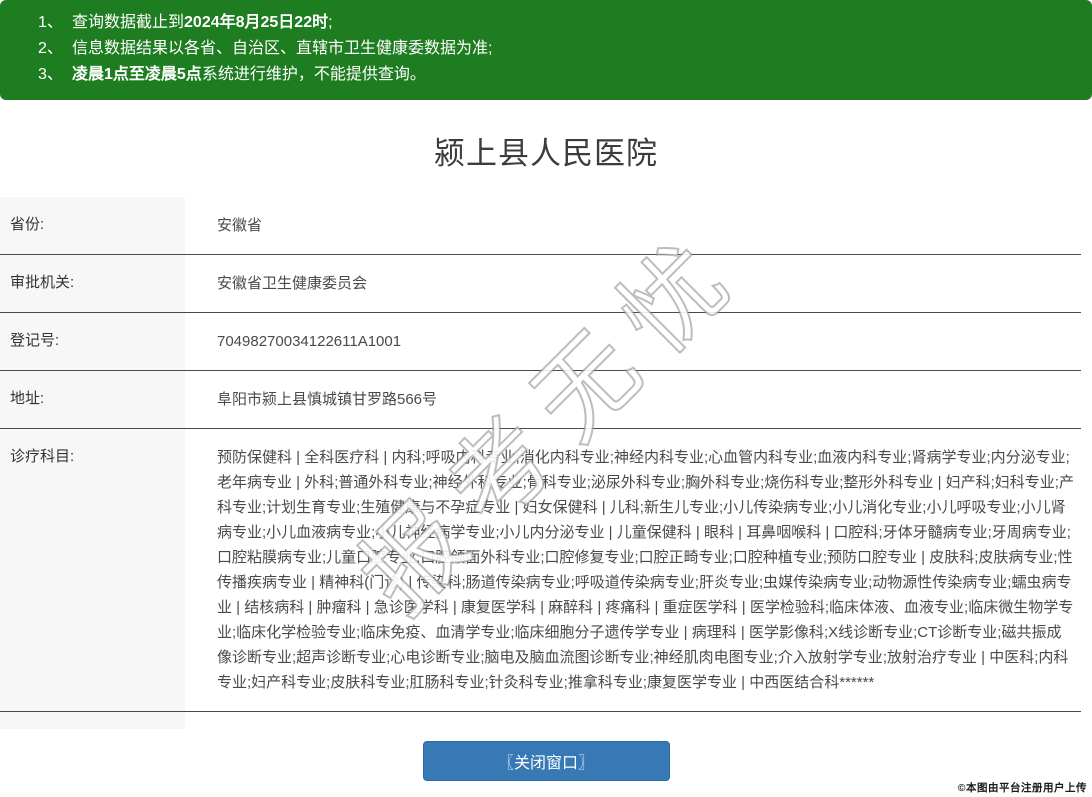 Image resolution: width=1092 pixels, height=797 pixels. I want to click on notice-line-2: 2、 信息数据结果以各省、自治区、直辖市卫生健康委数据为准;, so click(546, 49).